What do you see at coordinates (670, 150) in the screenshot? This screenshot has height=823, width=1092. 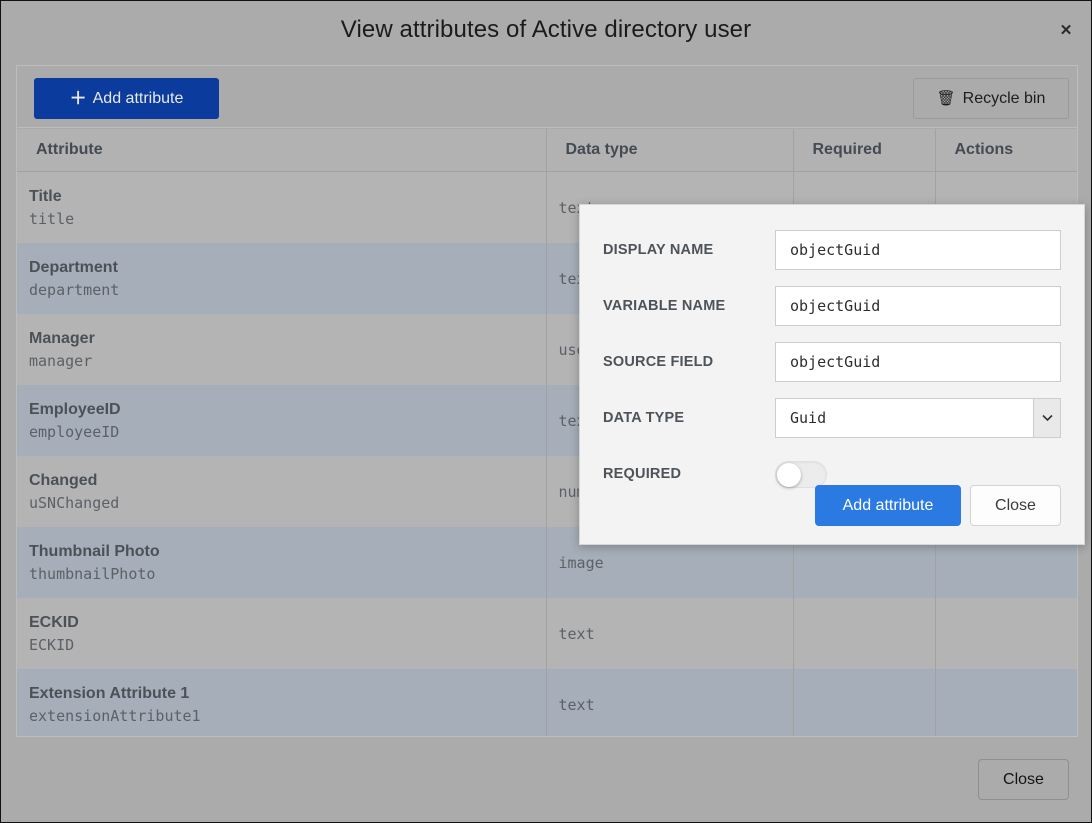 I see `column-header-data-type: Data type` at bounding box center [670, 150].